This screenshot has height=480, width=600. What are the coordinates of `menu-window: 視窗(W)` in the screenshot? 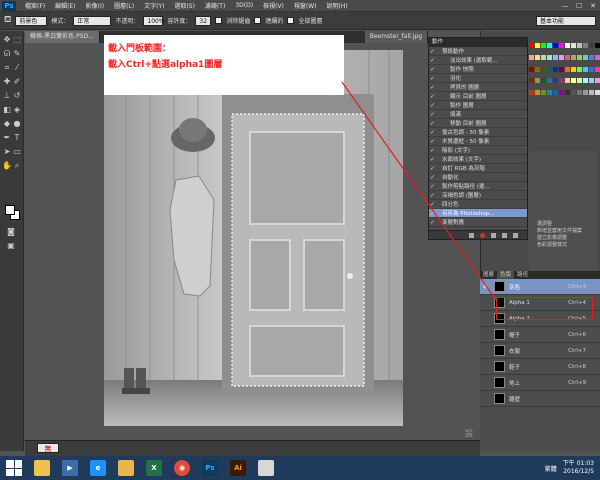 It's located at (305, 5).